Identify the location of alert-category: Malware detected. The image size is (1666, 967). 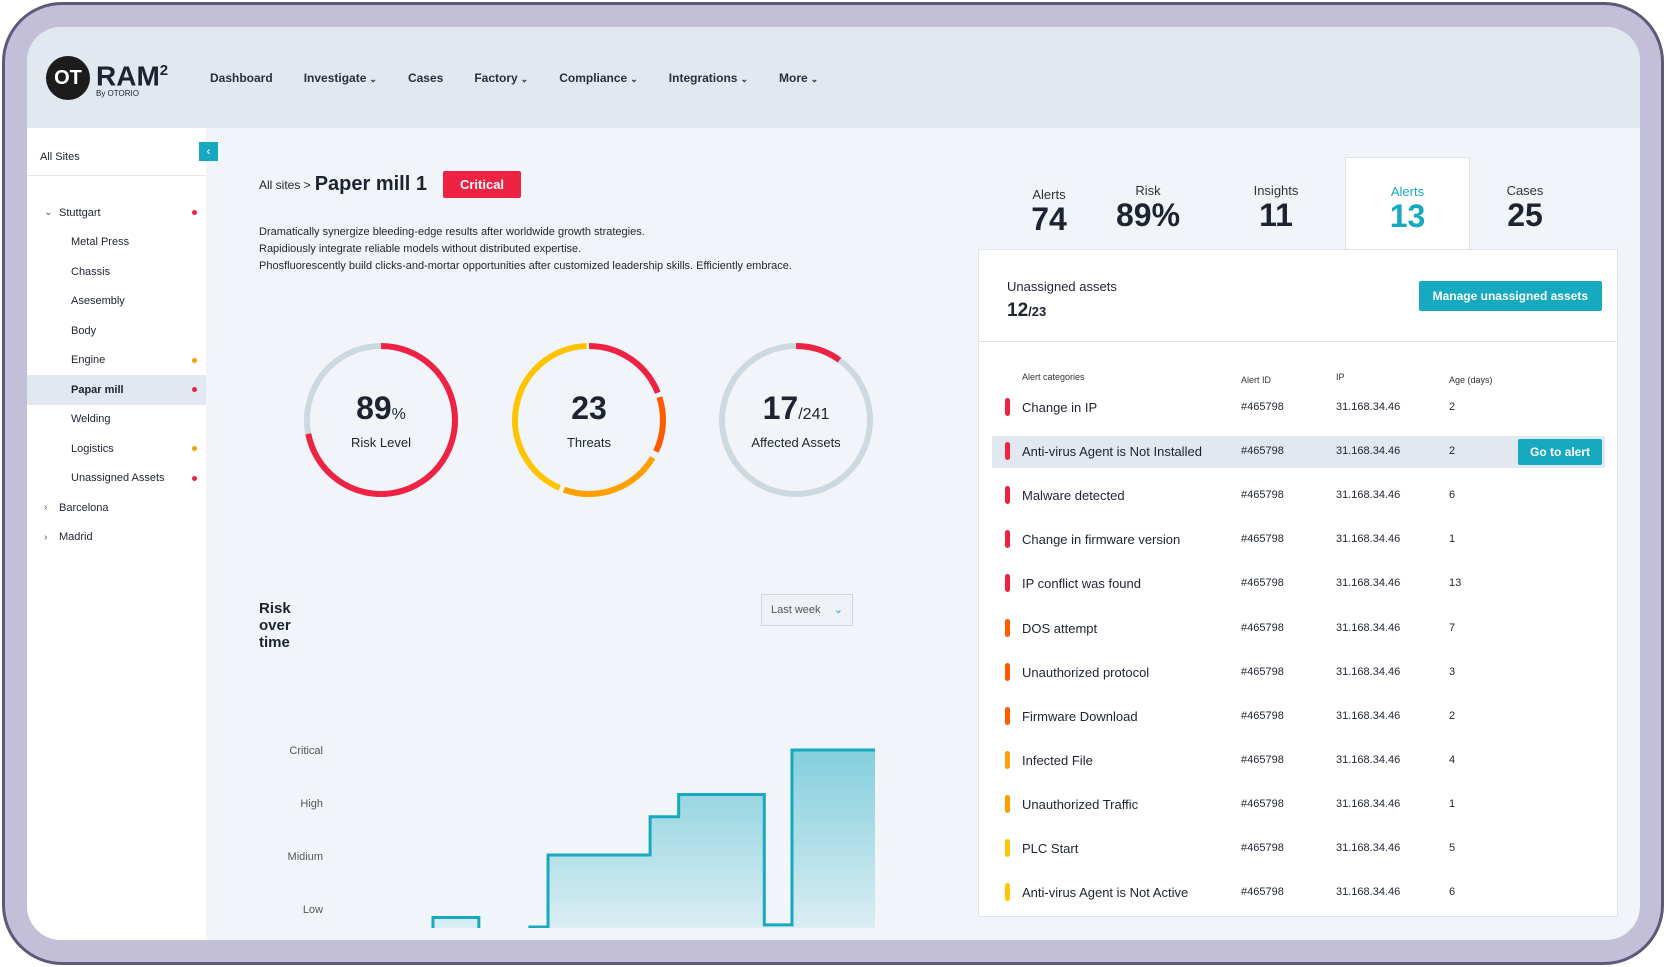
(1073, 496).